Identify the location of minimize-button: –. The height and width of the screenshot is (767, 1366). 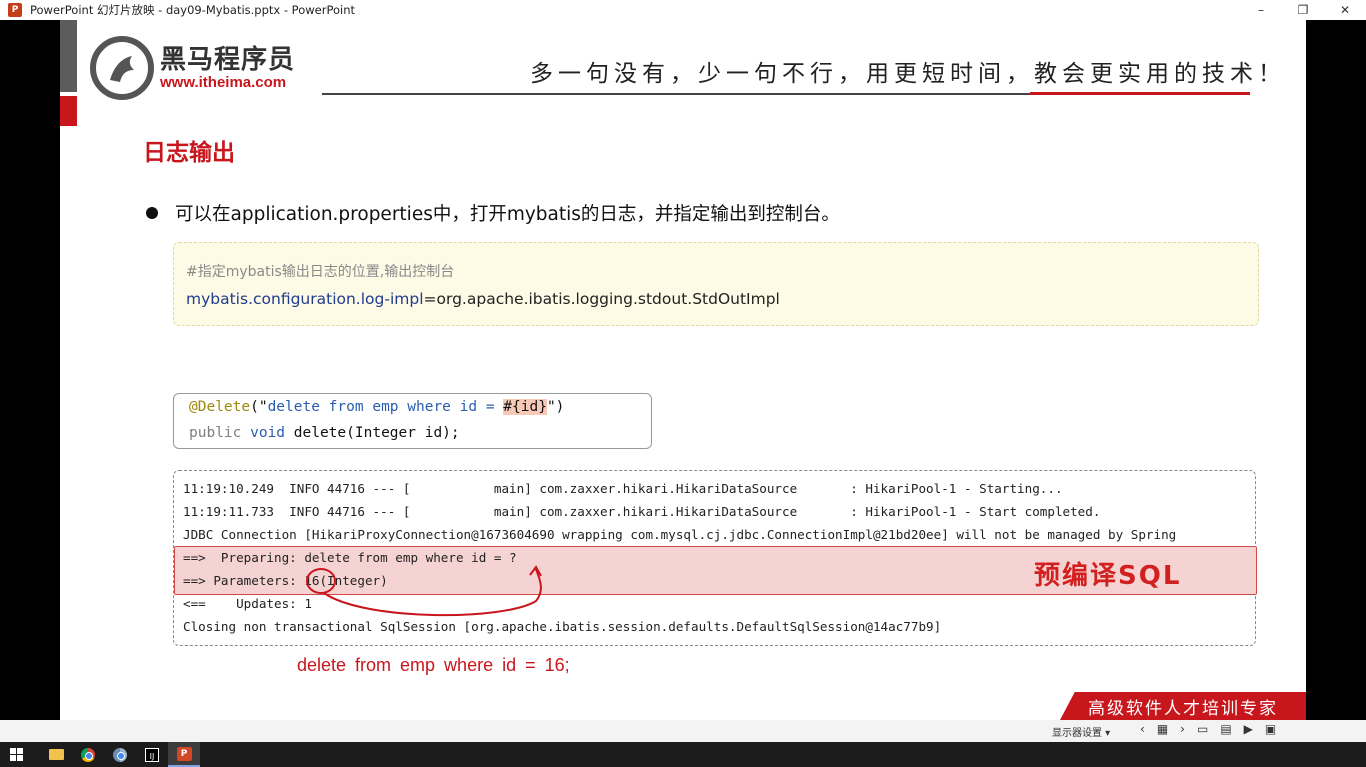
(1261, 10).